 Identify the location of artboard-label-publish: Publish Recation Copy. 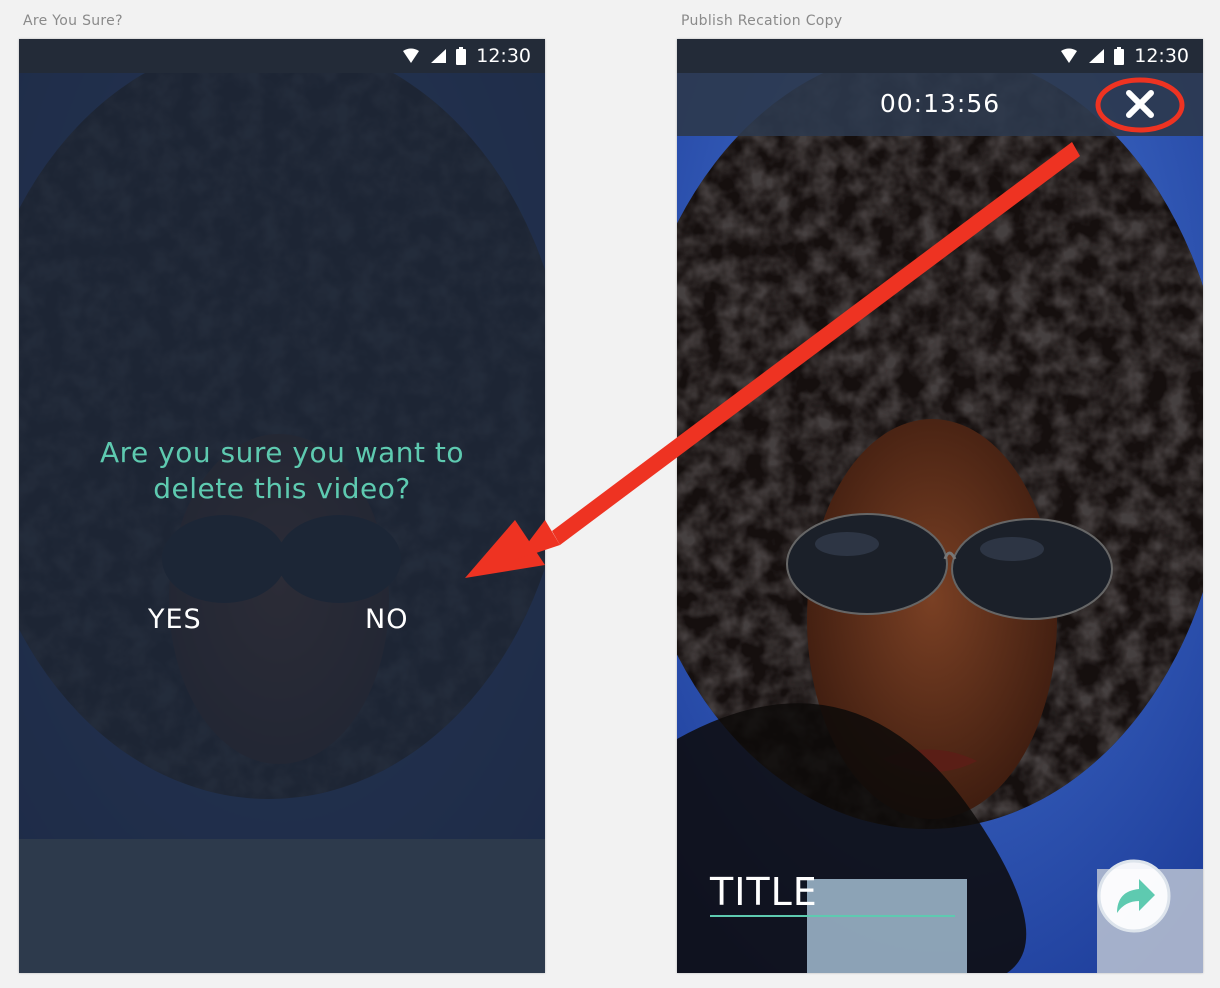
(762, 21).